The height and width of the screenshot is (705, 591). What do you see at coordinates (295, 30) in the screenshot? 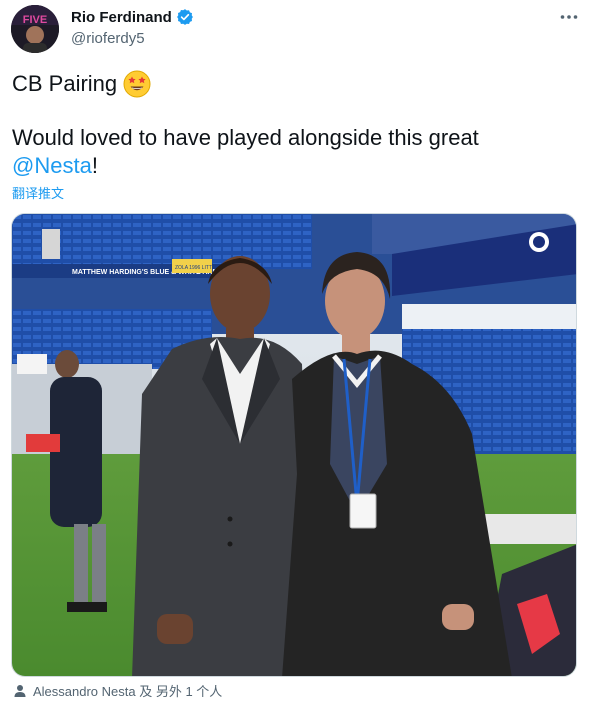
I see `tweet-header: FIVE Rio Ferdinand @rioferdy5` at bounding box center [295, 30].